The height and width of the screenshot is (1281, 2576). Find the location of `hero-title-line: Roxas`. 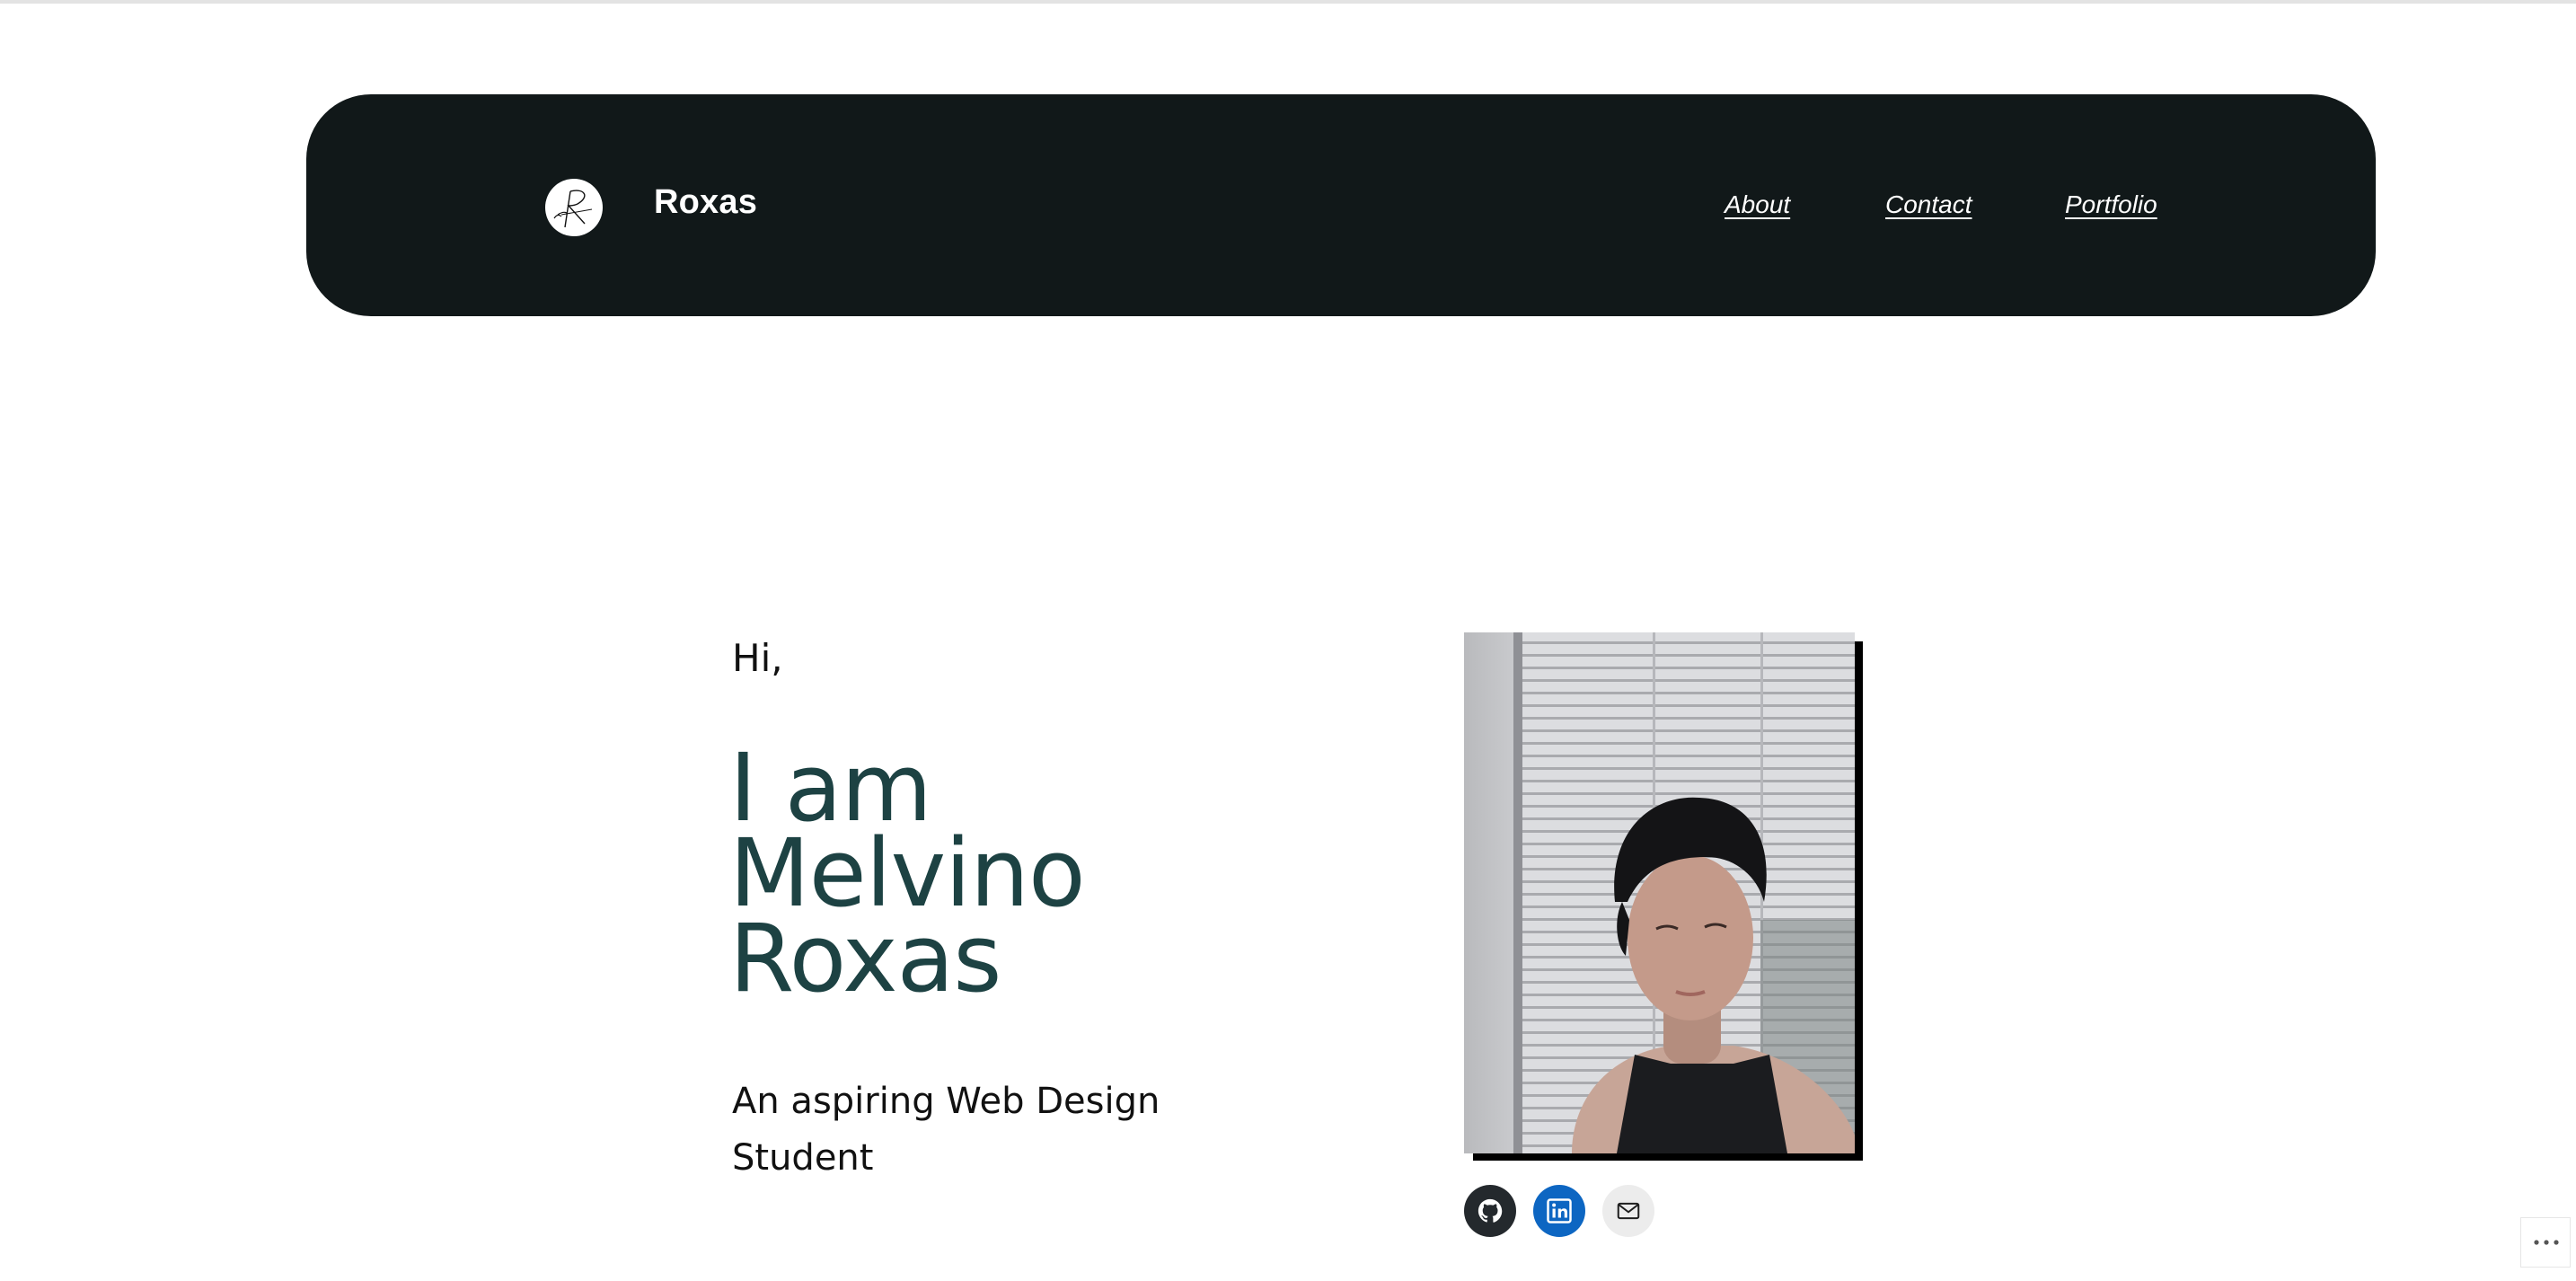

hero-title-line: Roxas is located at coordinates (865, 958).